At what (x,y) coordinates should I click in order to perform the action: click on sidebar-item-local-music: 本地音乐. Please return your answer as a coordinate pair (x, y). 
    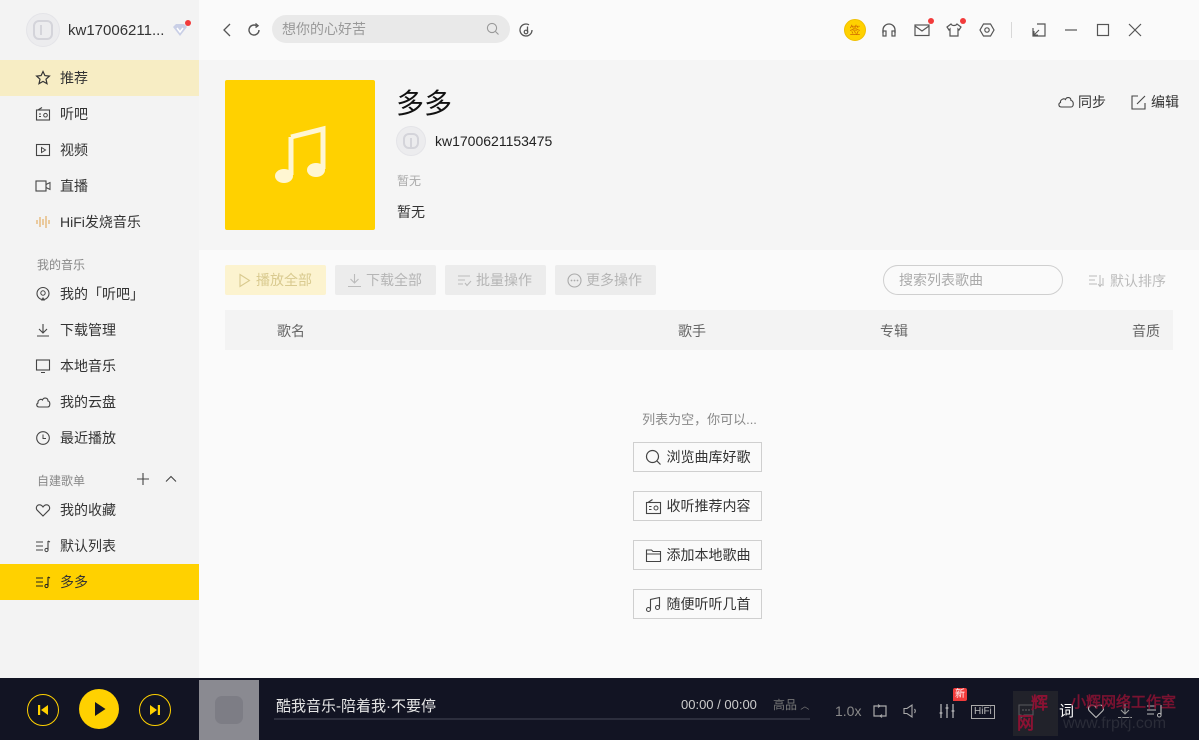
    Looking at the image, I should click on (99, 366).